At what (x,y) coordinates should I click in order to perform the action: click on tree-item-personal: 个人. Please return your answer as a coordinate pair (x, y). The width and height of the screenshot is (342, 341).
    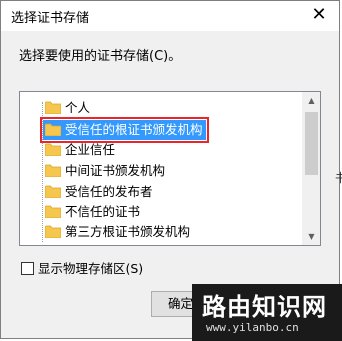
    Looking at the image, I should click on (67, 108).